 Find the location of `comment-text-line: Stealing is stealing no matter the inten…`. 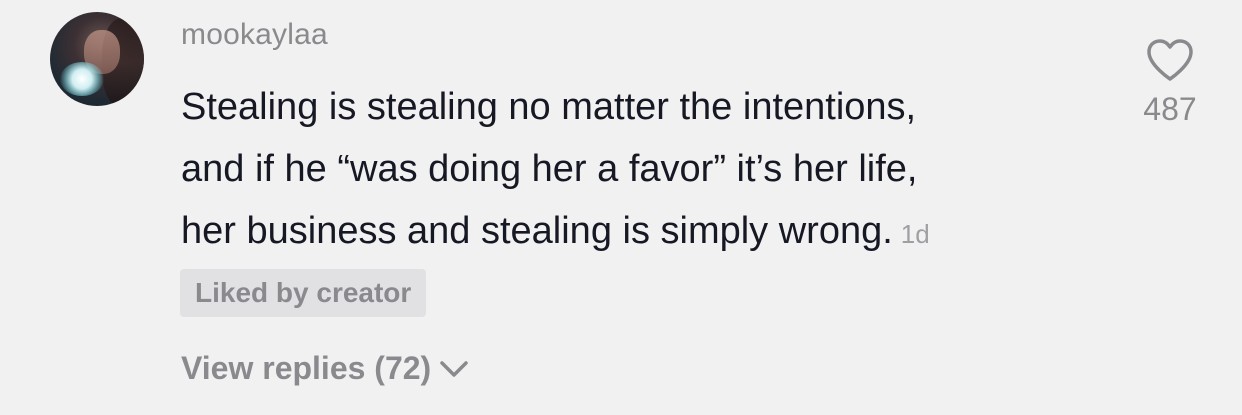

comment-text-line: Stealing is stealing no matter the inten… is located at coordinates (549, 107).